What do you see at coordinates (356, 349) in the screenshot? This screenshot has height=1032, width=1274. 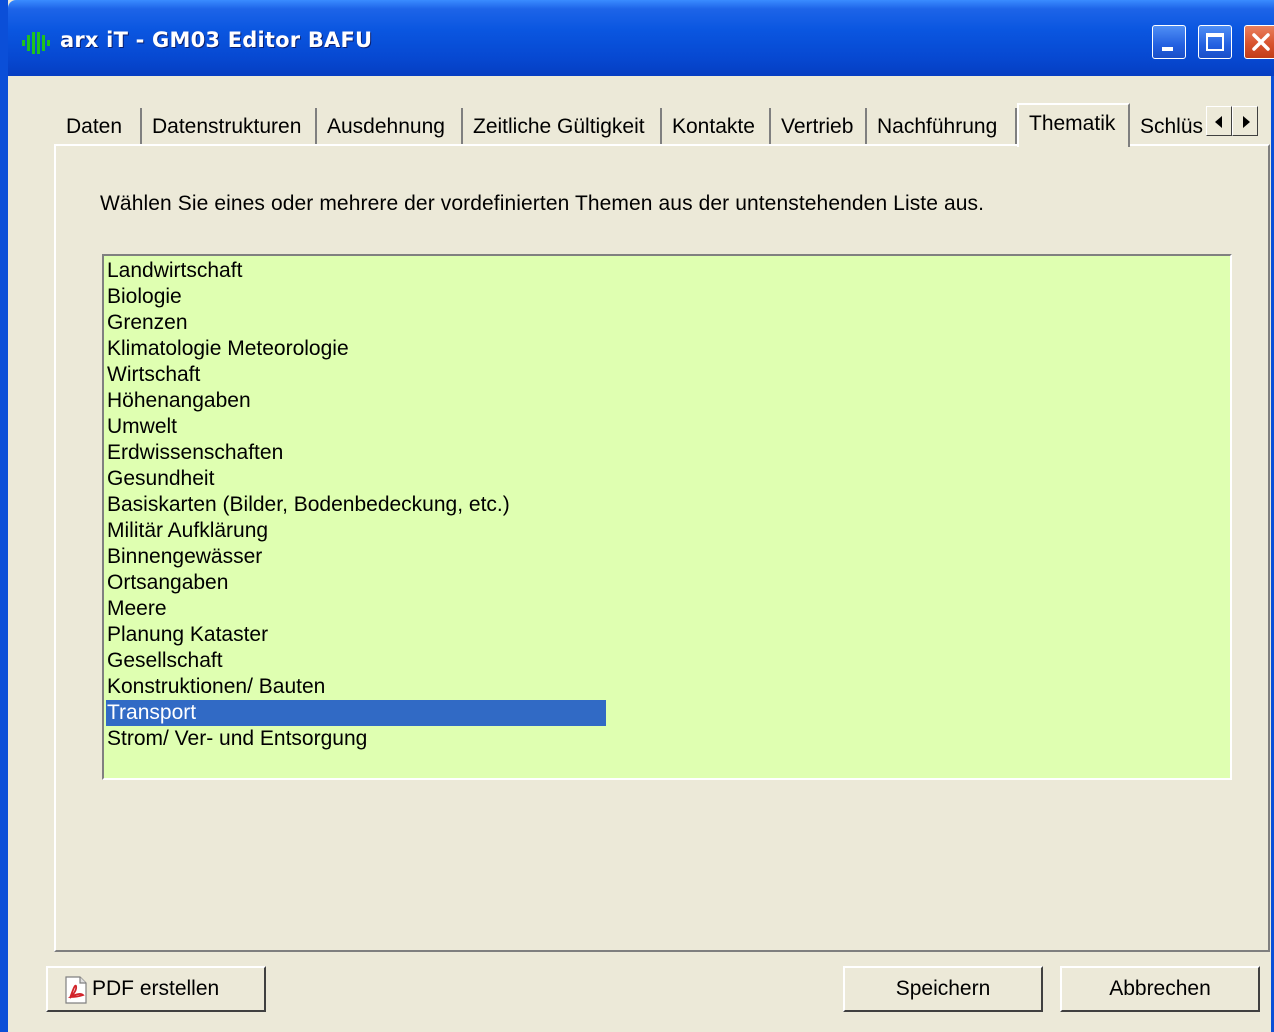 I see `list-item: Klimatologie Meteorologie` at bounding box center [356, 349].